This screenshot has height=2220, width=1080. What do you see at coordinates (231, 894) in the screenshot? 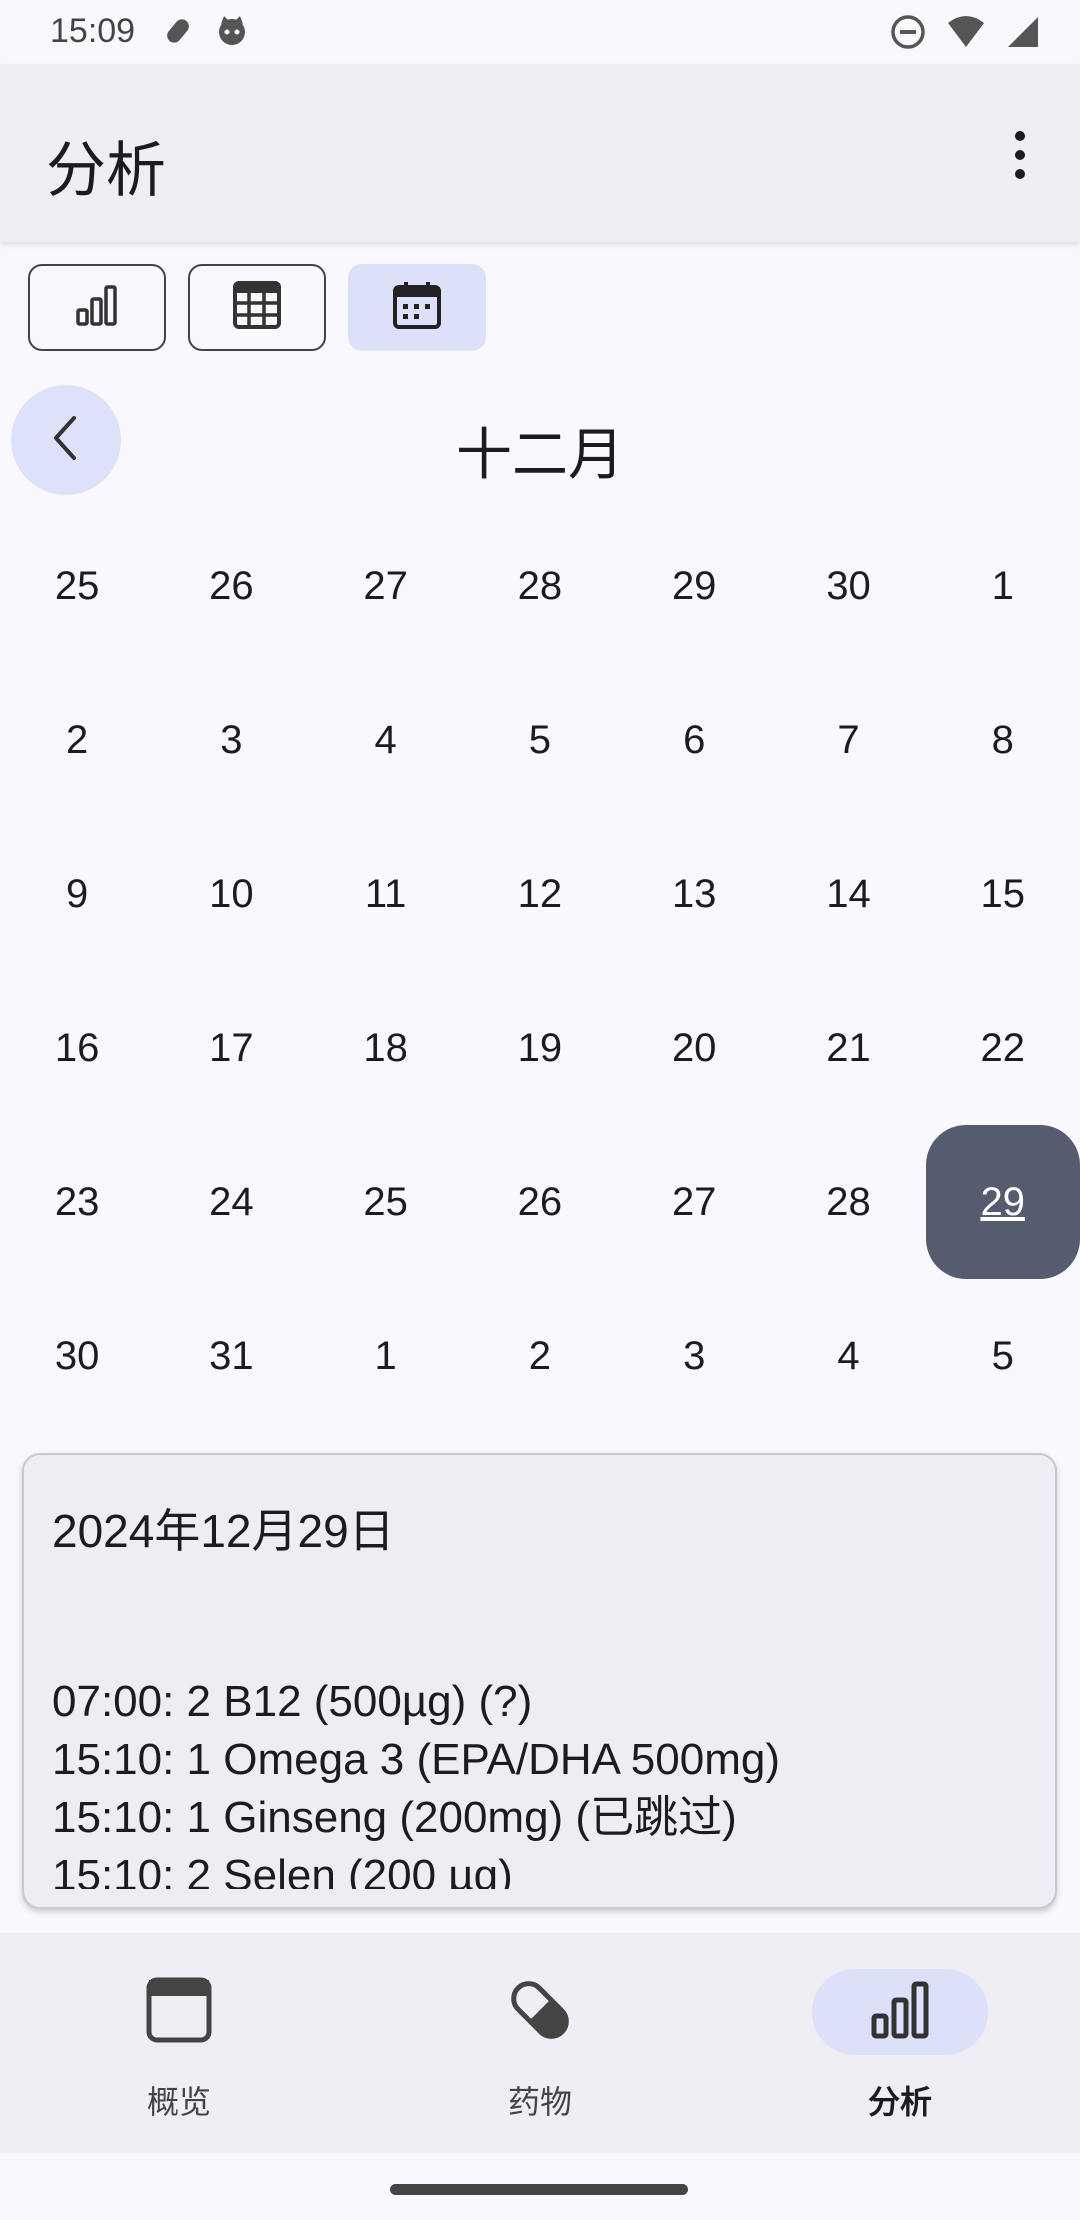
I see `calendar-day: 10` at bounding box center [231, 894].